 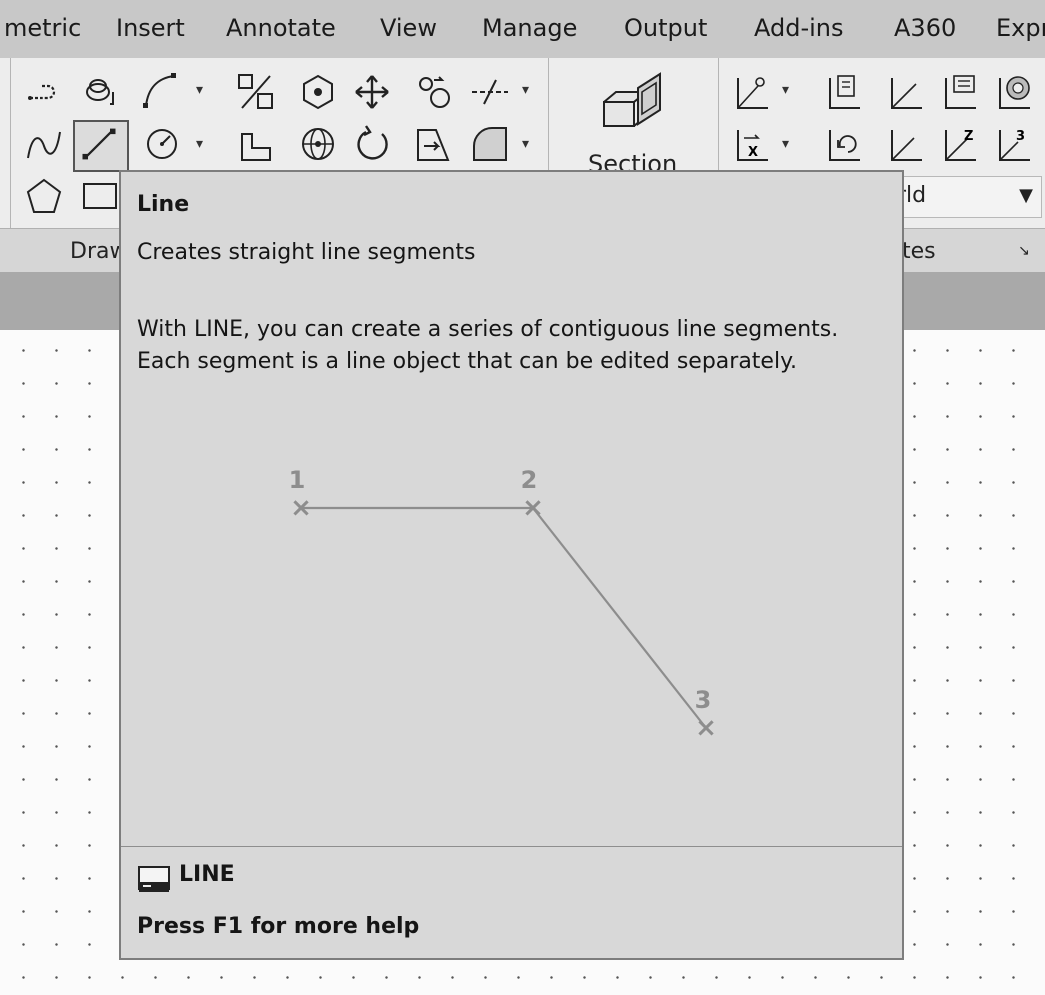 What do you see at coordinates (44, 144) in the screenshot?
I see `spline-icon` at bounding box center [44, 144].